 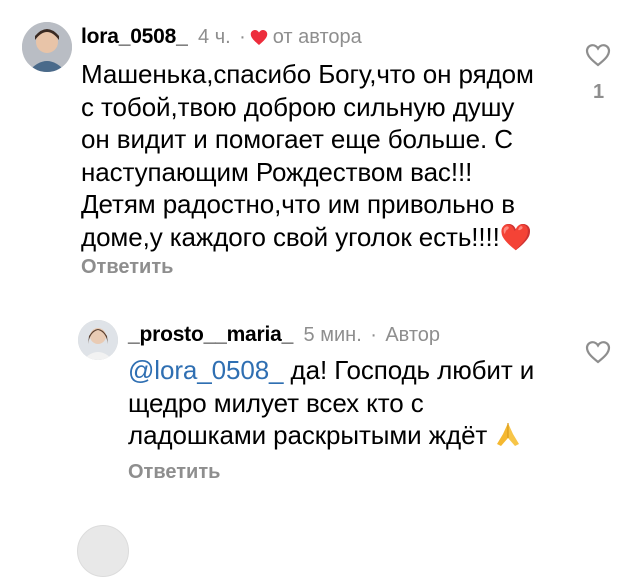 I want to click on username: _prosto__maria_, so click(x=210, y=334).